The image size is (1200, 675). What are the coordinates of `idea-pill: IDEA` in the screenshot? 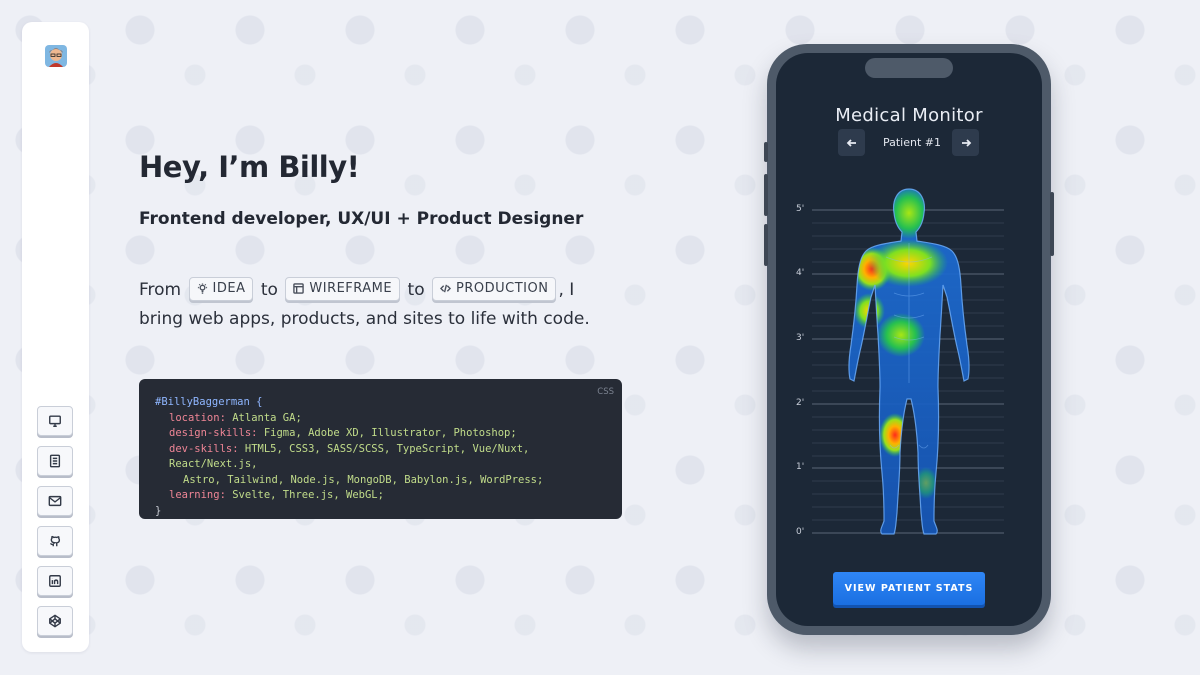 It's located at (221, 288).